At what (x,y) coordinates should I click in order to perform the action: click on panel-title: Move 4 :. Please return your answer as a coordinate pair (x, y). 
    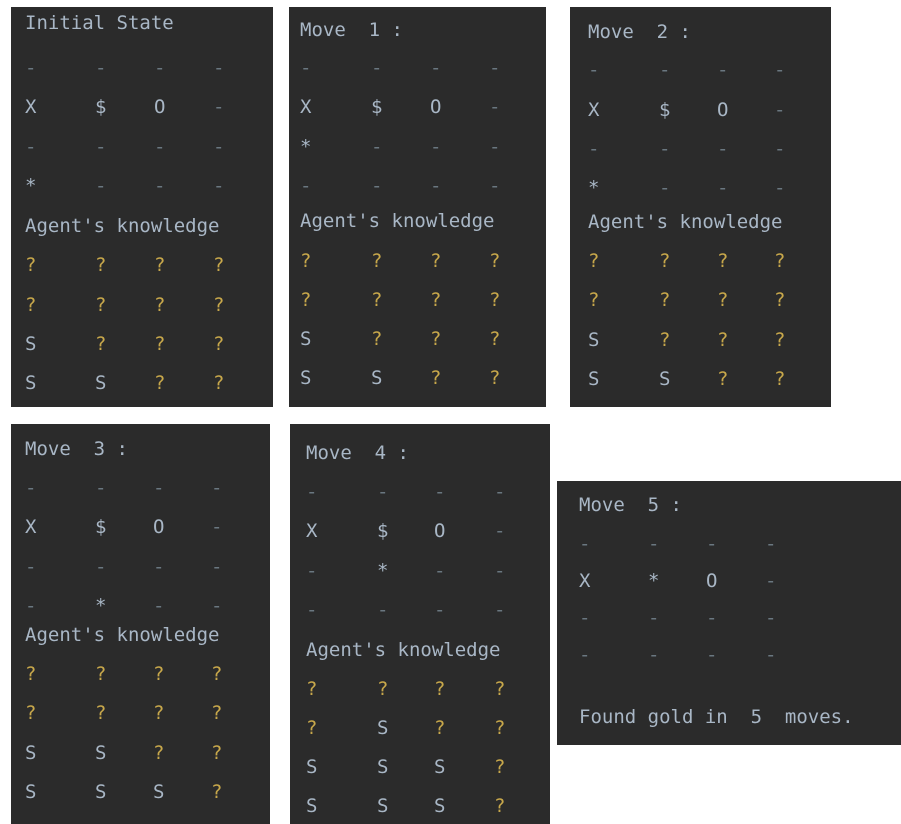
    Looking at the image, I should click on (357, 453).